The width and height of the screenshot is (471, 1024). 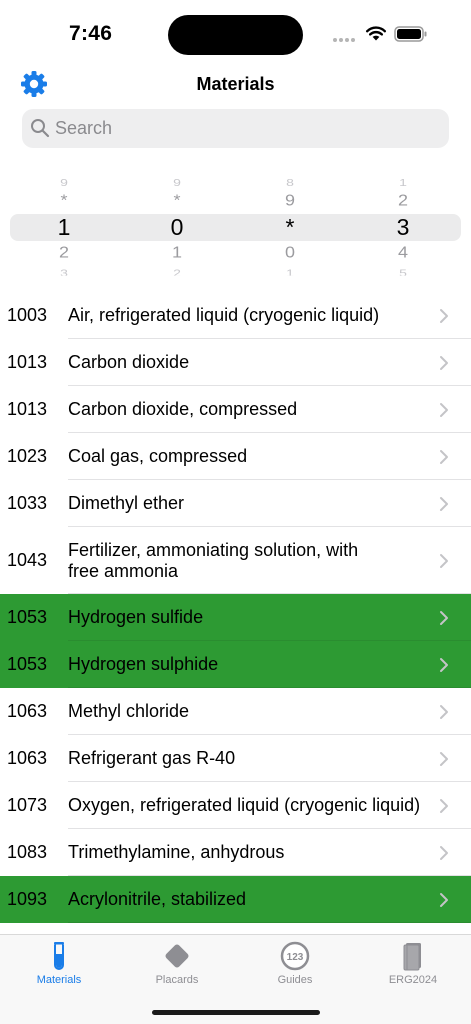 I want to click on tab-label: Placards, so click(x=177, y=980).